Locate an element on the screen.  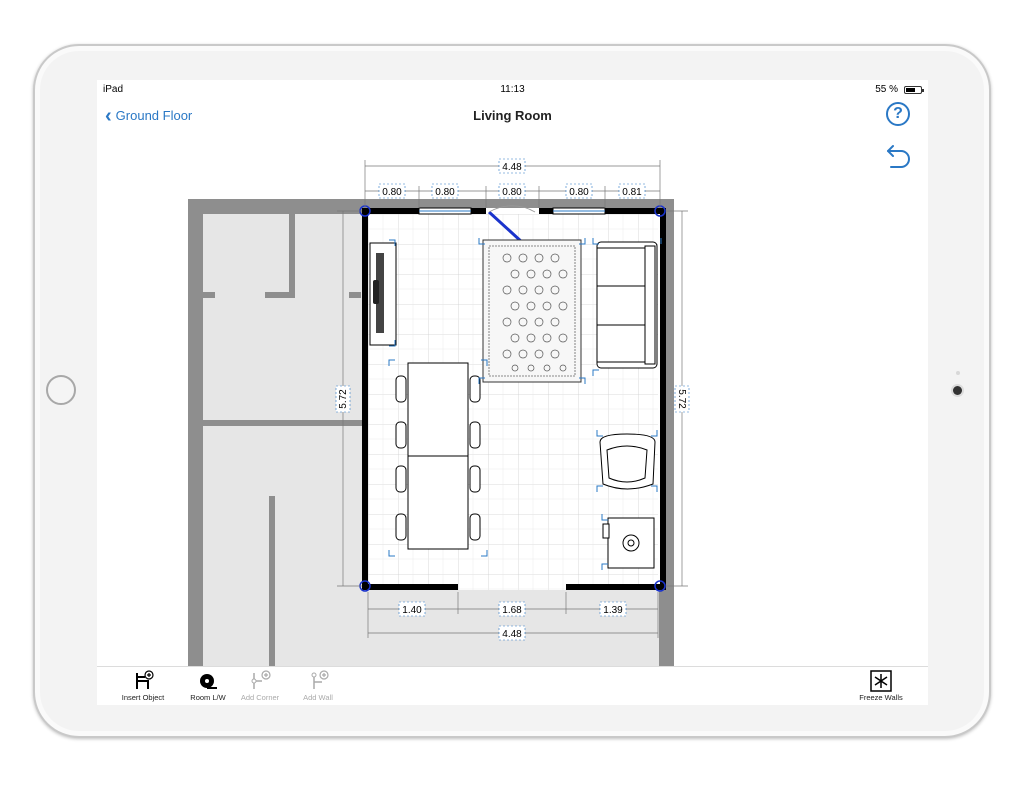
chair-plus-icon is located at coordinates (145, 679).